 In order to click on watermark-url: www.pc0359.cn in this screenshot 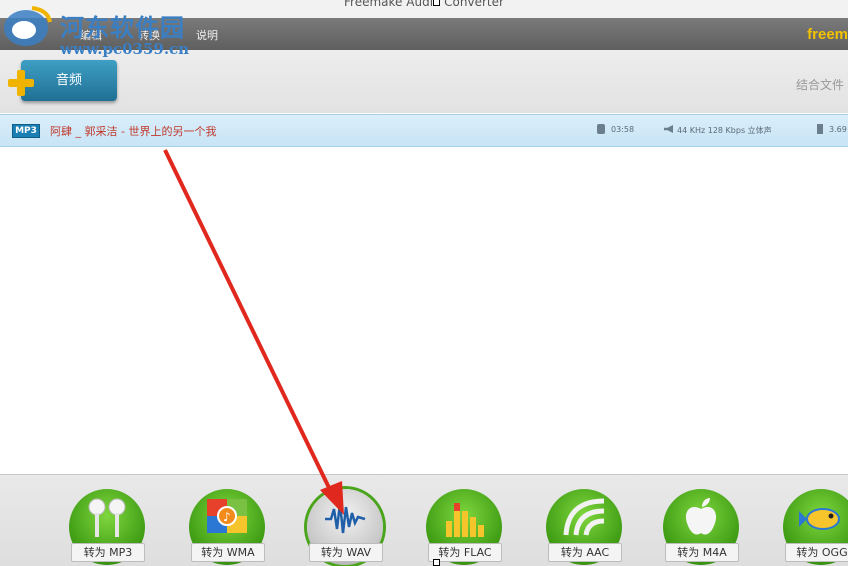, I will do `click(125, 49)`.